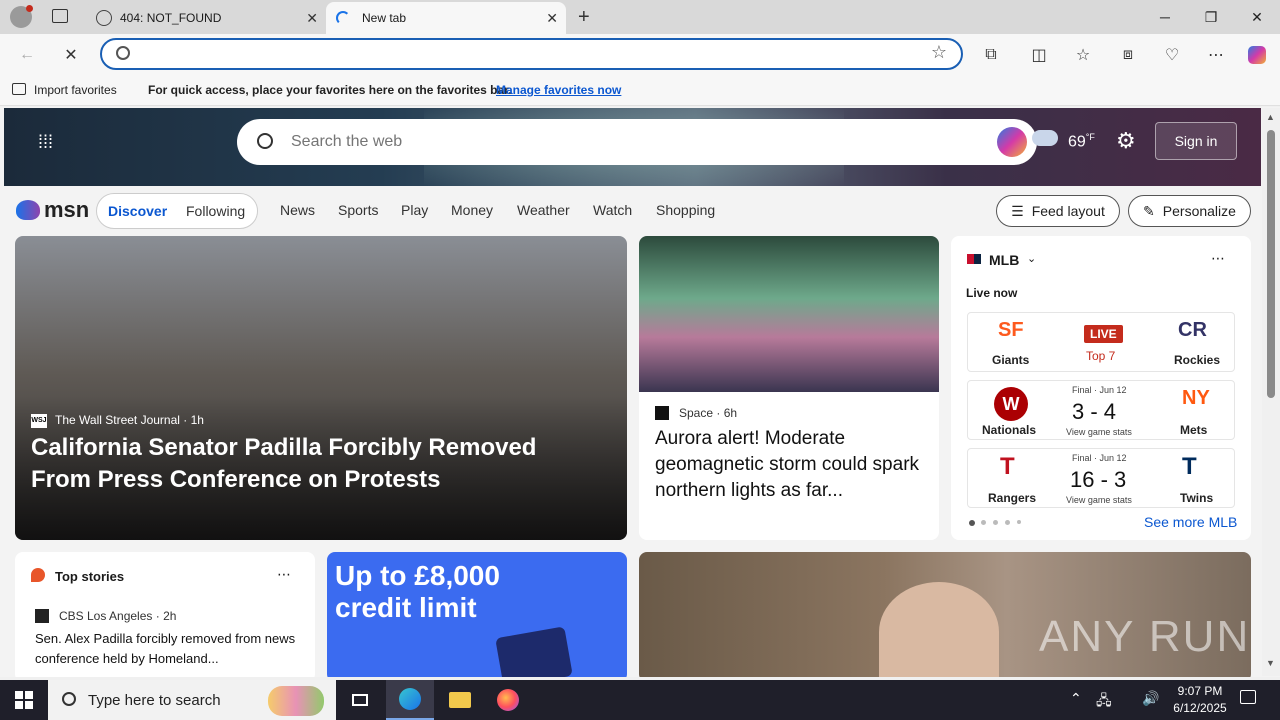 Image resolution: width=1280 pixels, height=720 pixels. Describe the element at coordinates (1126, 141) in the screenshot. I see `settings-gear-icon: ⚙` at that location.